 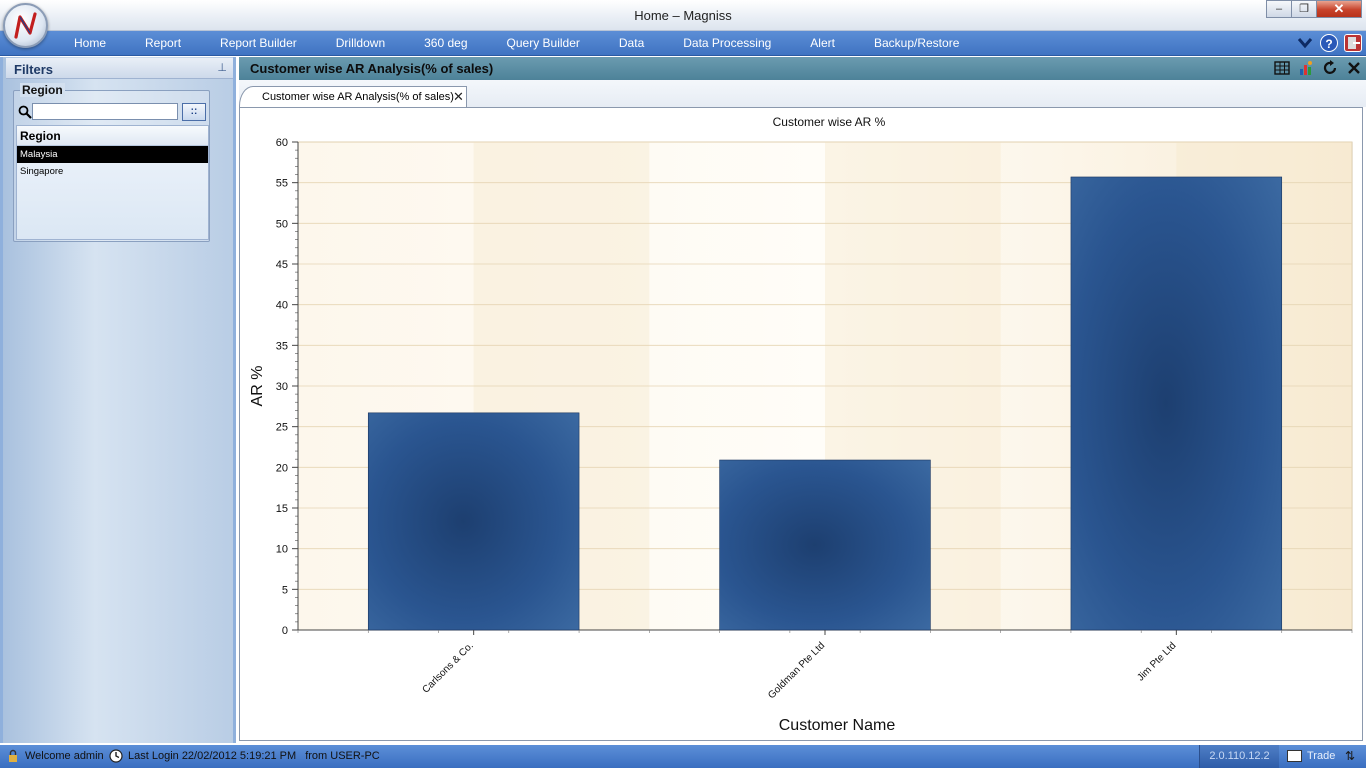 What do you see at coordinates (285, 590) in the screenshot?
I see `y-tick-label: 5` at bounding box center [285, 590].